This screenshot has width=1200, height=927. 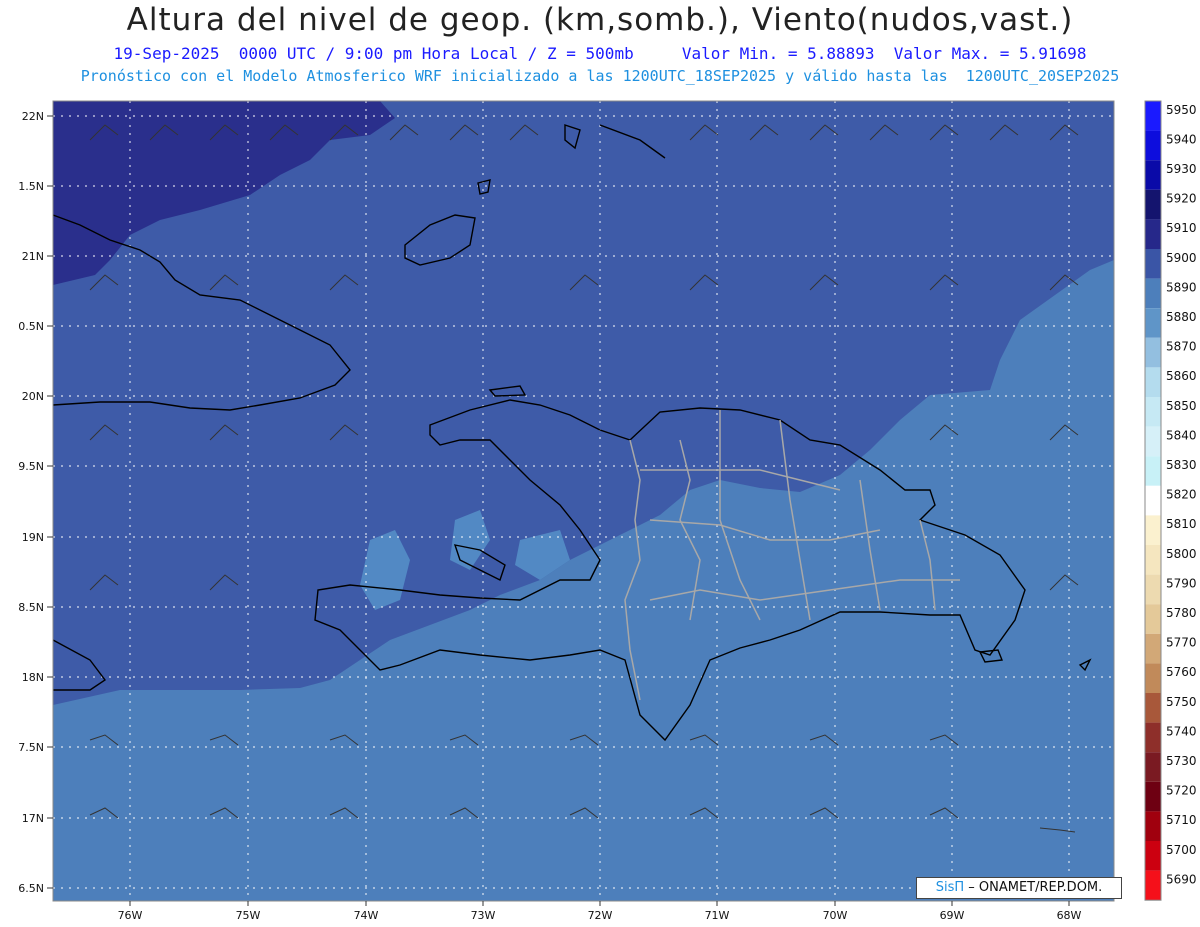 I want to click on lat-label: 19N, so click(x=33, y=537).